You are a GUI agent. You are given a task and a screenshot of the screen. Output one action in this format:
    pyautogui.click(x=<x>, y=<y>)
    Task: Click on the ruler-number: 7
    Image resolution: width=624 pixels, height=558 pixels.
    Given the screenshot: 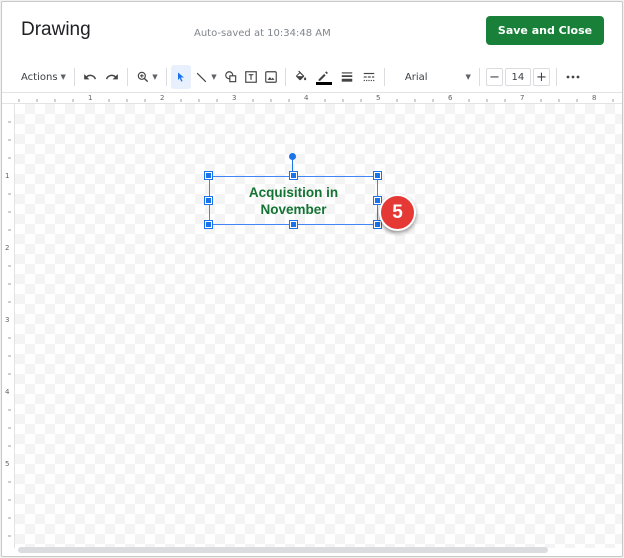 What is the action you would take?
    pyautogui.click(x=522, y=98)
    